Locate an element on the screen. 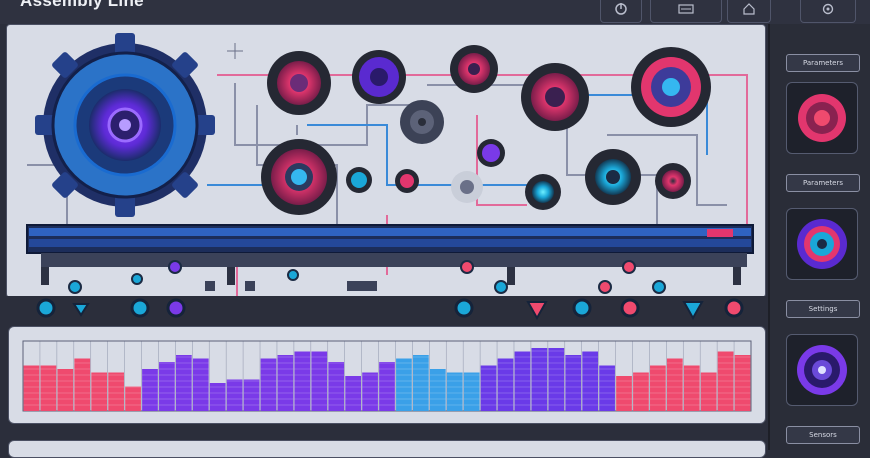 This screenshot has height=458, width=870. home-button is located at coordinates (749, 11).